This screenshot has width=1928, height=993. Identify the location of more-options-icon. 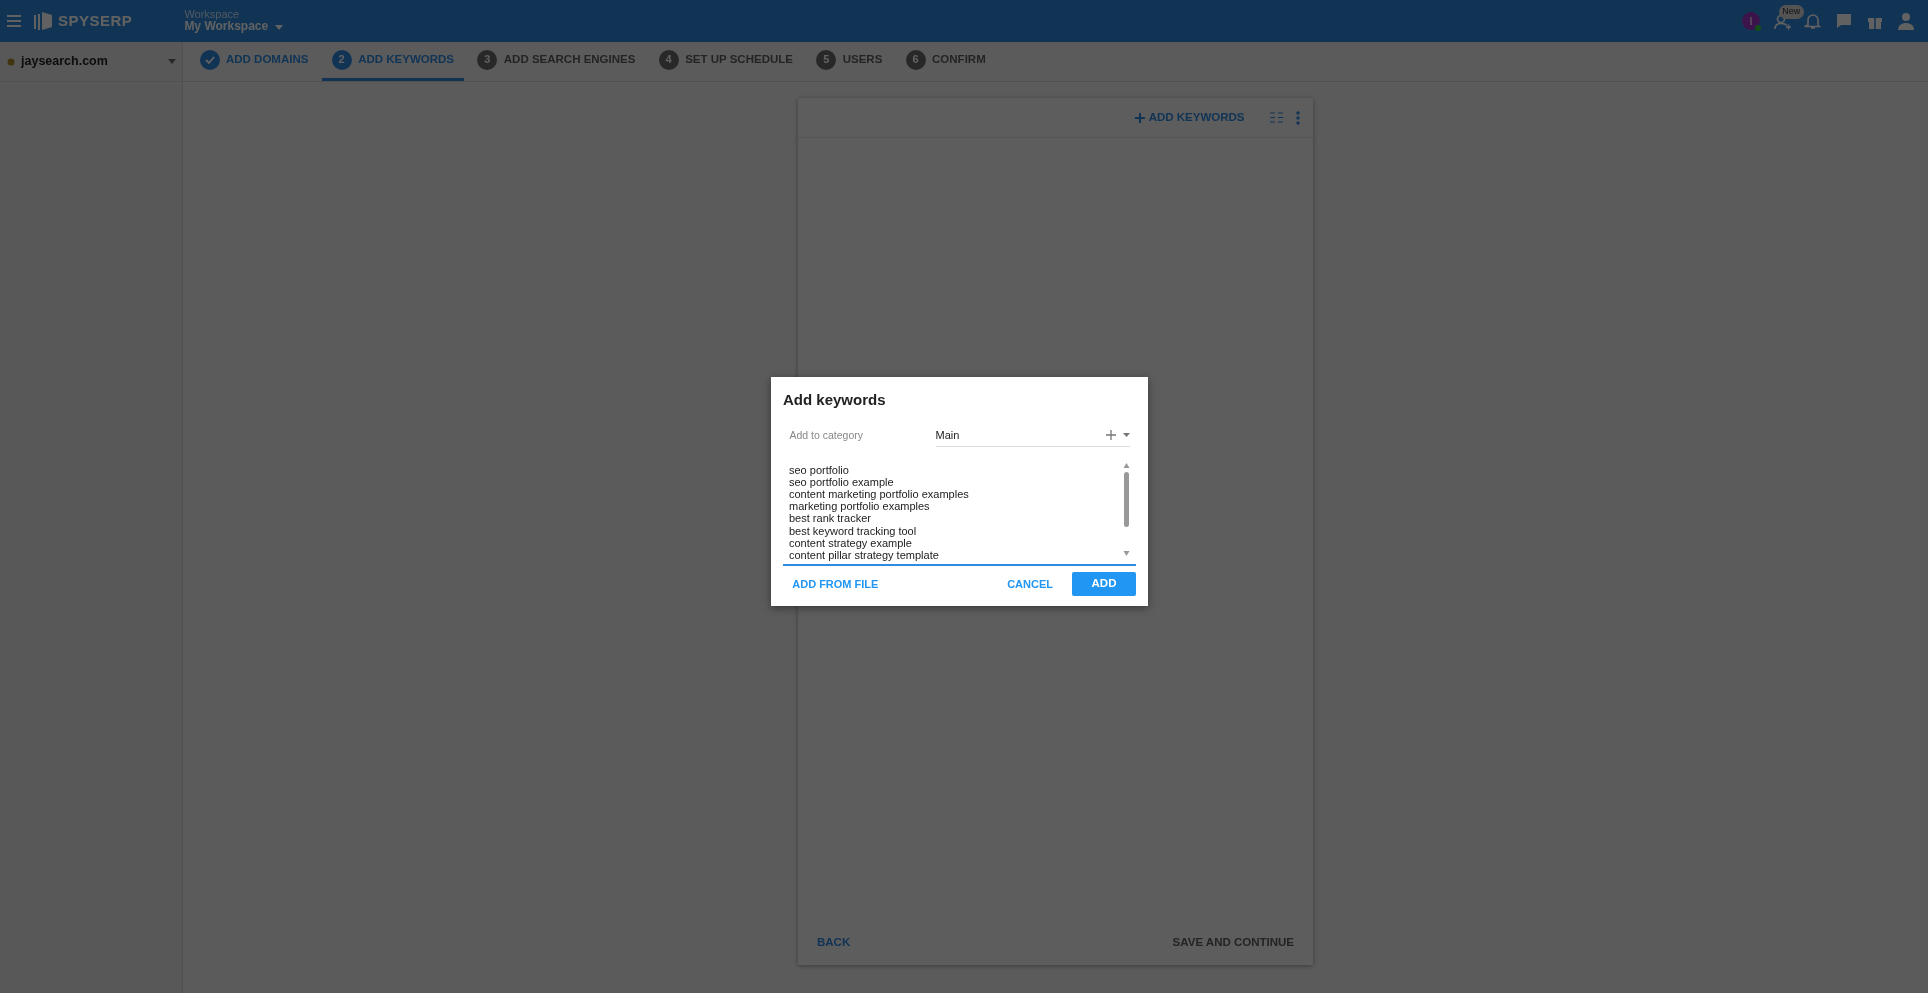
(1298, 117).